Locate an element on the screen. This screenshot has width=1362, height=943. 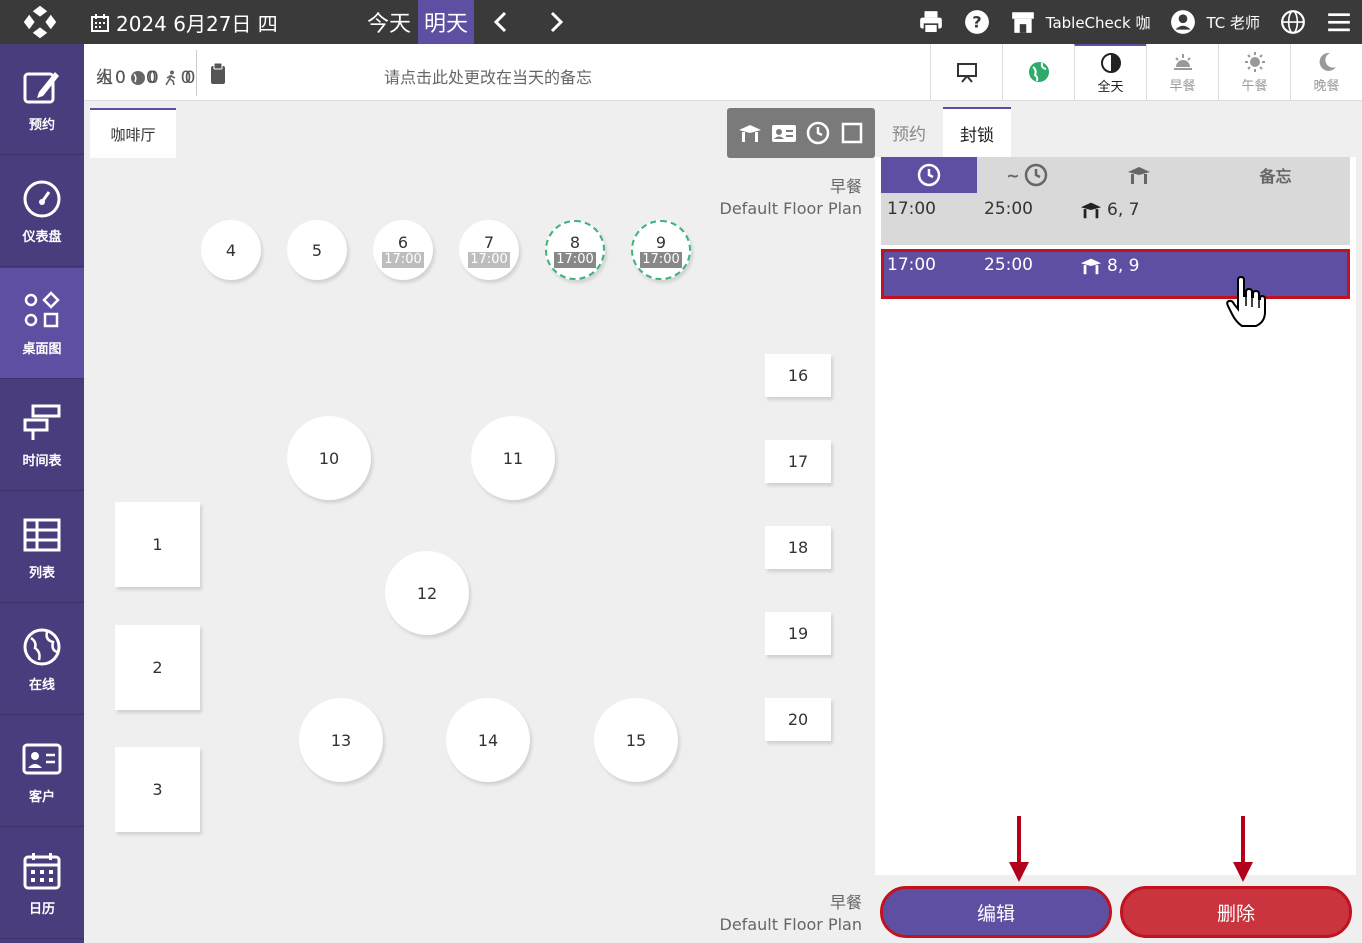
timeline-icon is located at coordinates (42, 422).